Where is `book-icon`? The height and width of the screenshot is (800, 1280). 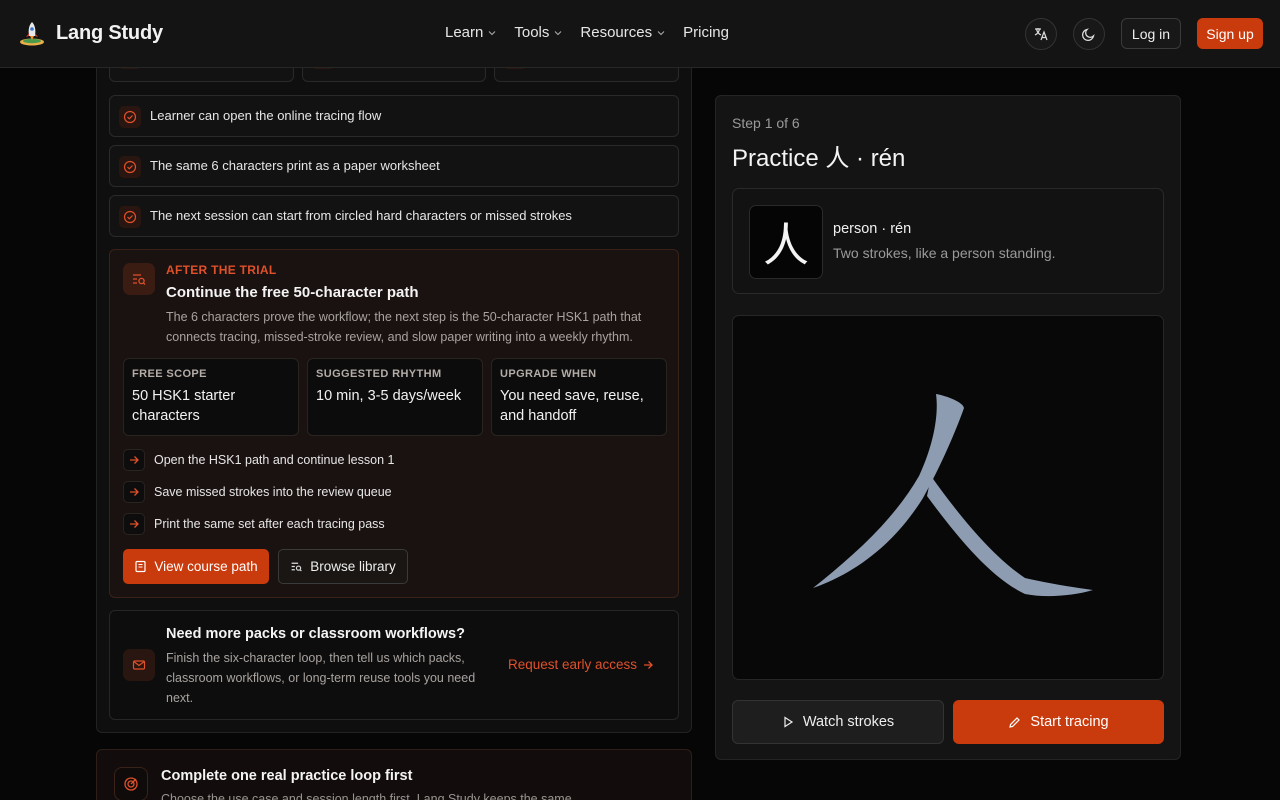 book-icon is located at coordinates (140, 566).